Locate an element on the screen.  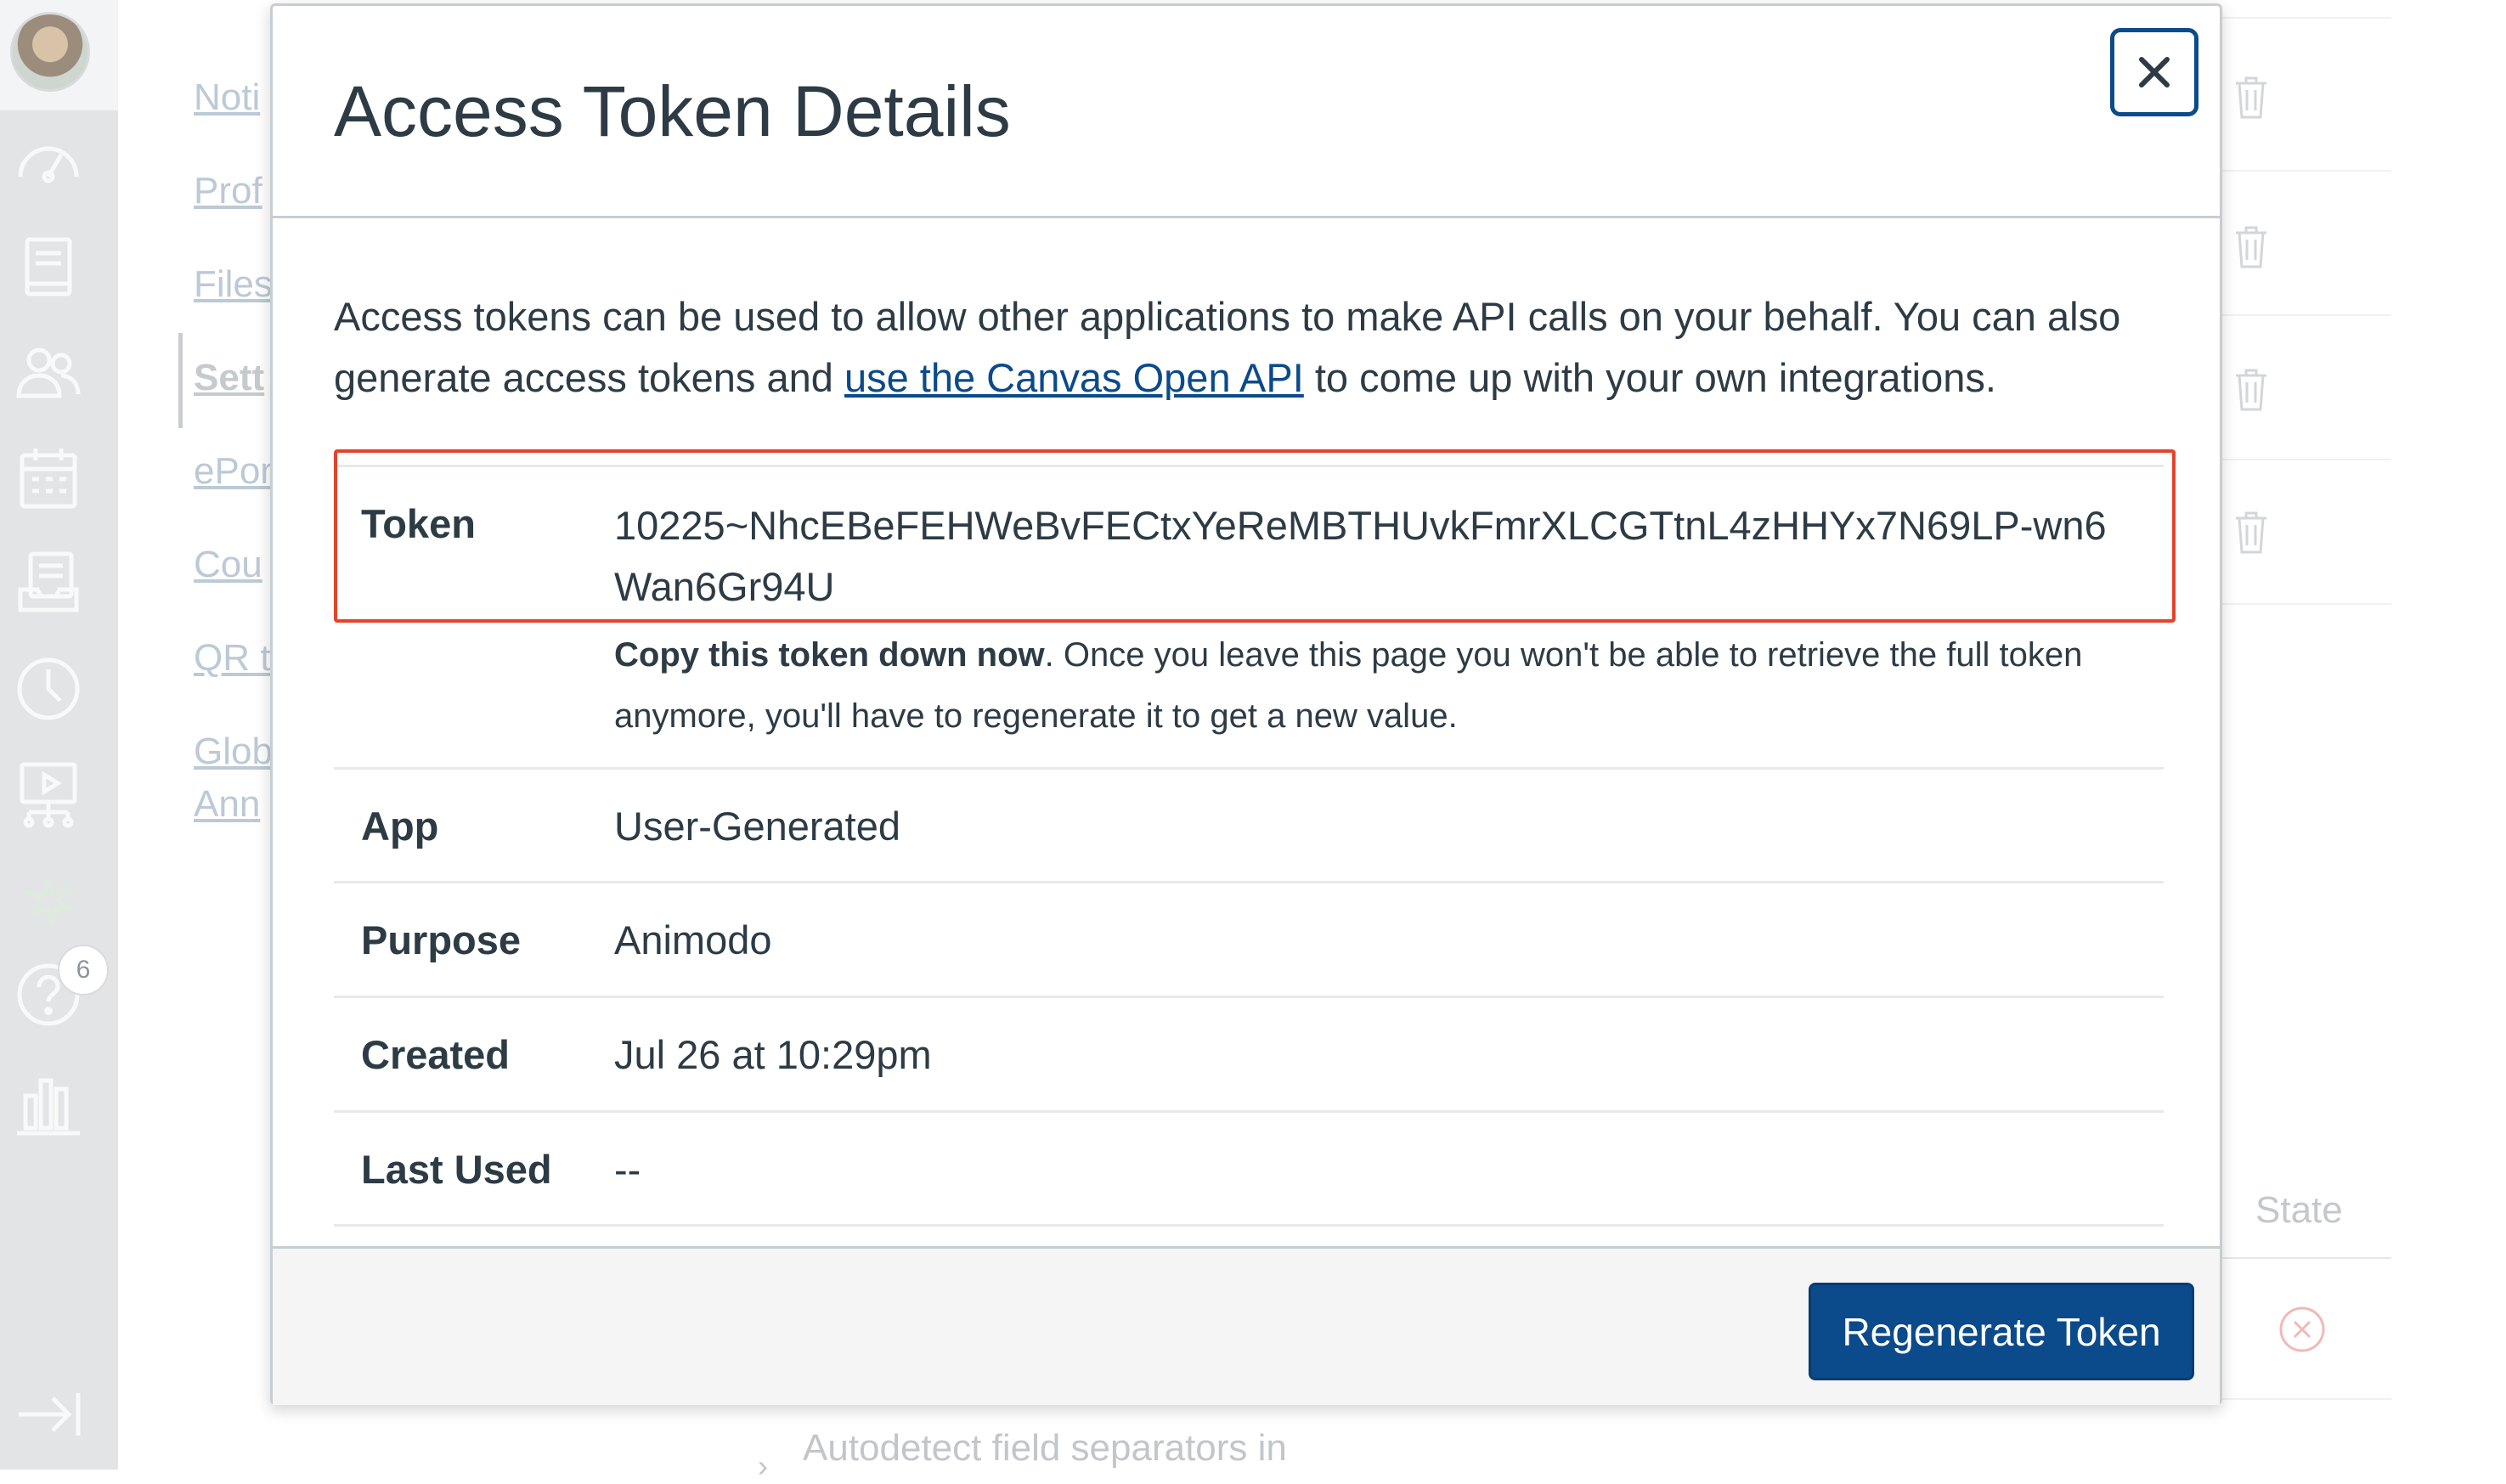
left-menu-profile: Prof is located at coordinates (232, 191).